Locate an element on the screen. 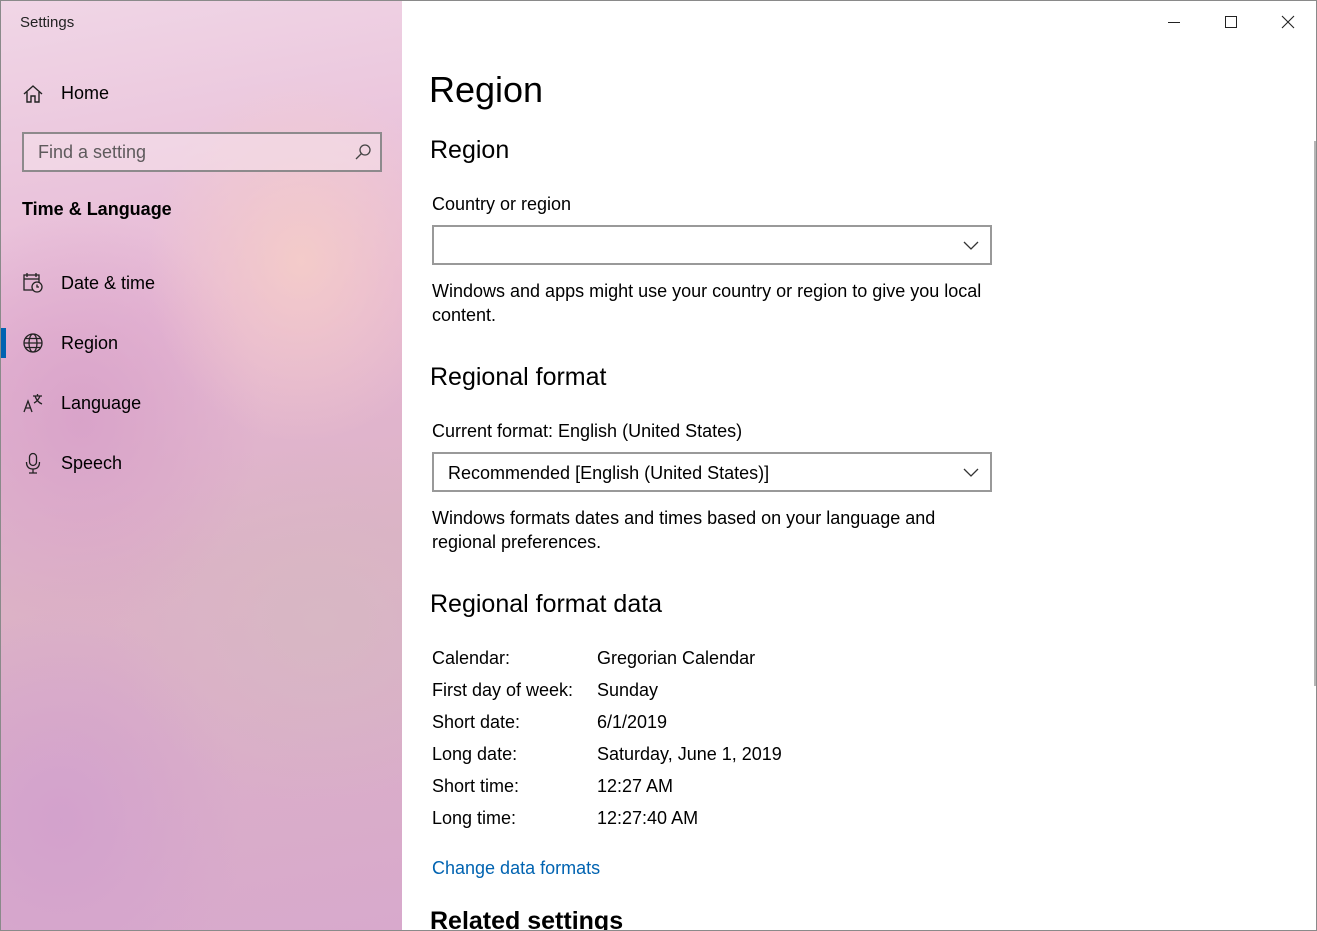 Image resolution: width=1317 pixels, height=931 pixels. format-key: Long date: is located at coordinates (475, 754).